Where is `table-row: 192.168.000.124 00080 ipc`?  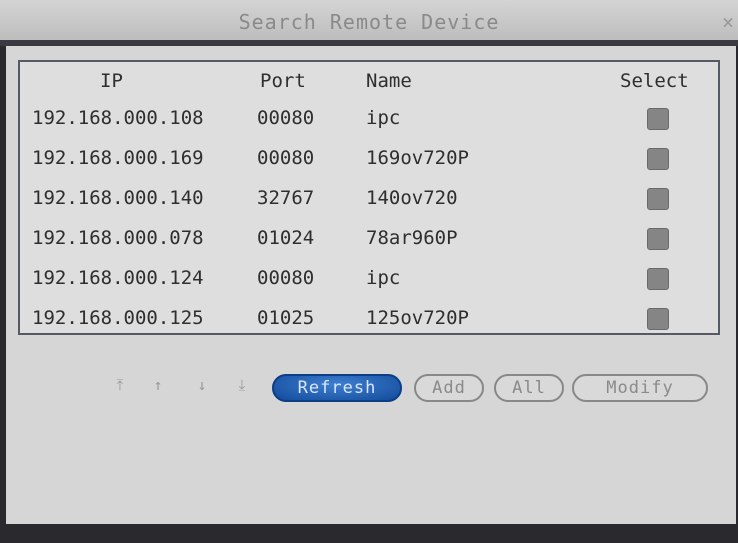 table-row: 192.168.000.124 00080 ipc is located at coordinates (370, 278).